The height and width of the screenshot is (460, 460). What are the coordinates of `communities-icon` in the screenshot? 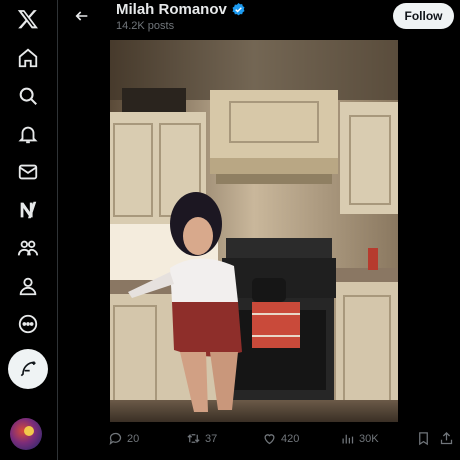 It's located at (28, 248).